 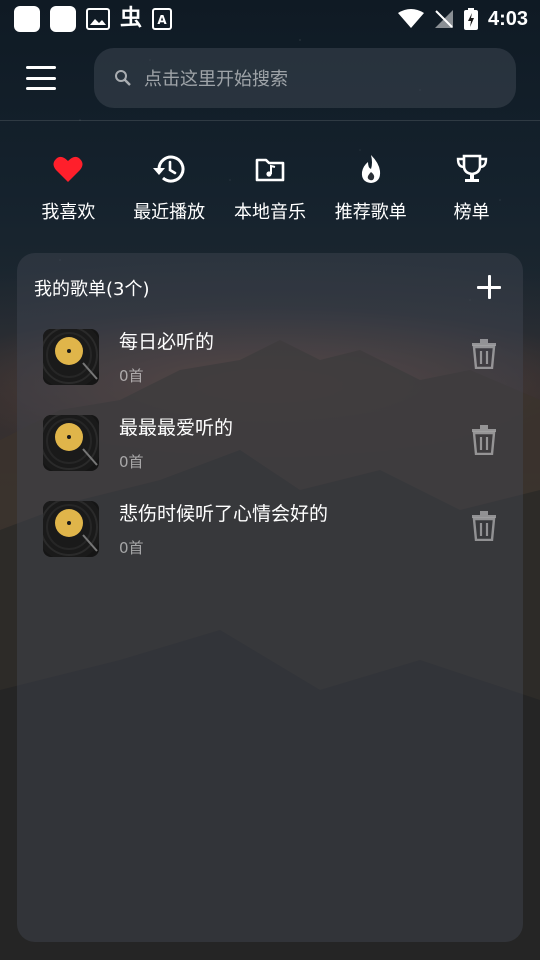 I want to click on nav-charts: 榜单, so click(x=471, y=192).